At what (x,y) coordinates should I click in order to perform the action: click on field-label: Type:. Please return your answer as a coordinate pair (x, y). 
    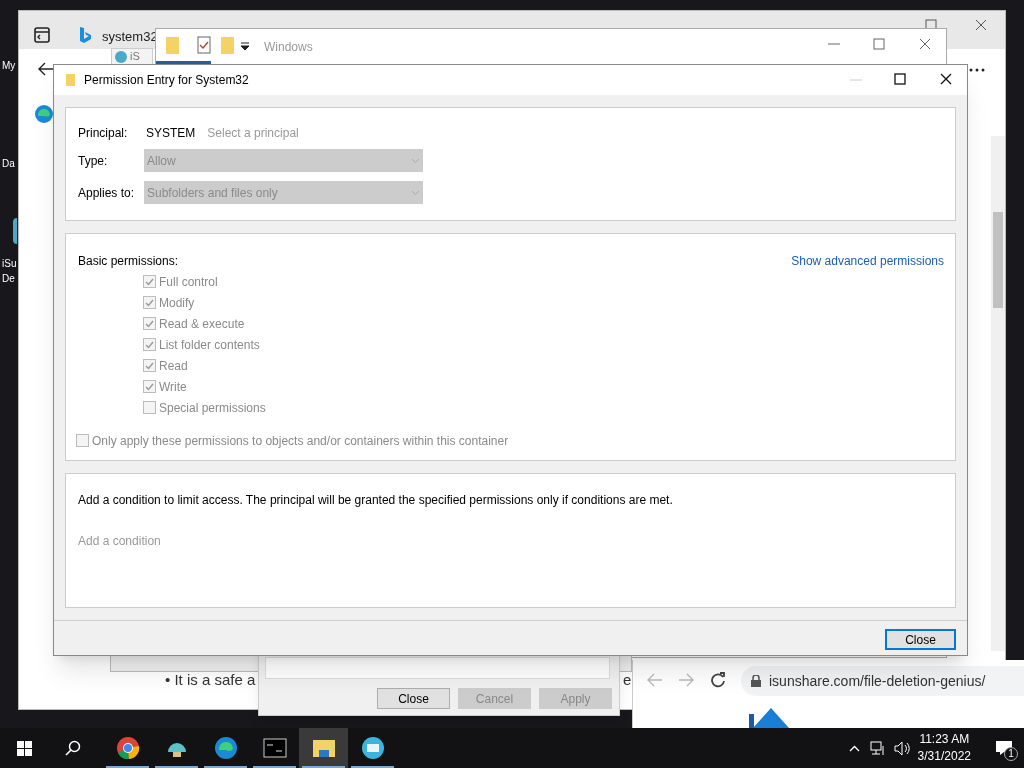
    Looking at the image, I should click on (93, 161).